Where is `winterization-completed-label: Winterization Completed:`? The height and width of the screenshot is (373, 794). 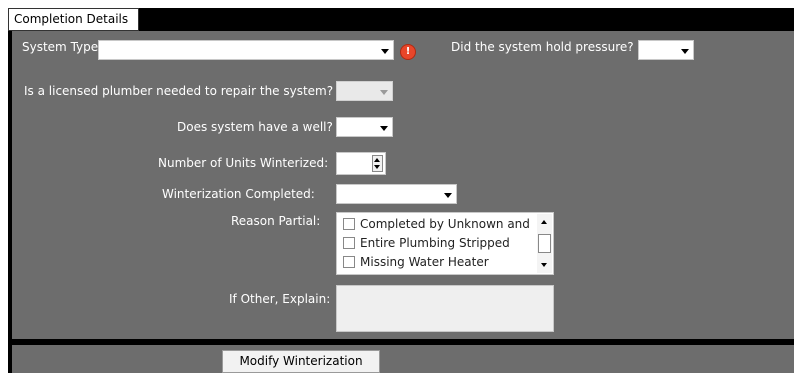 winterization-completed-label: Winterization Completed: is located at coordinates (238, 194).